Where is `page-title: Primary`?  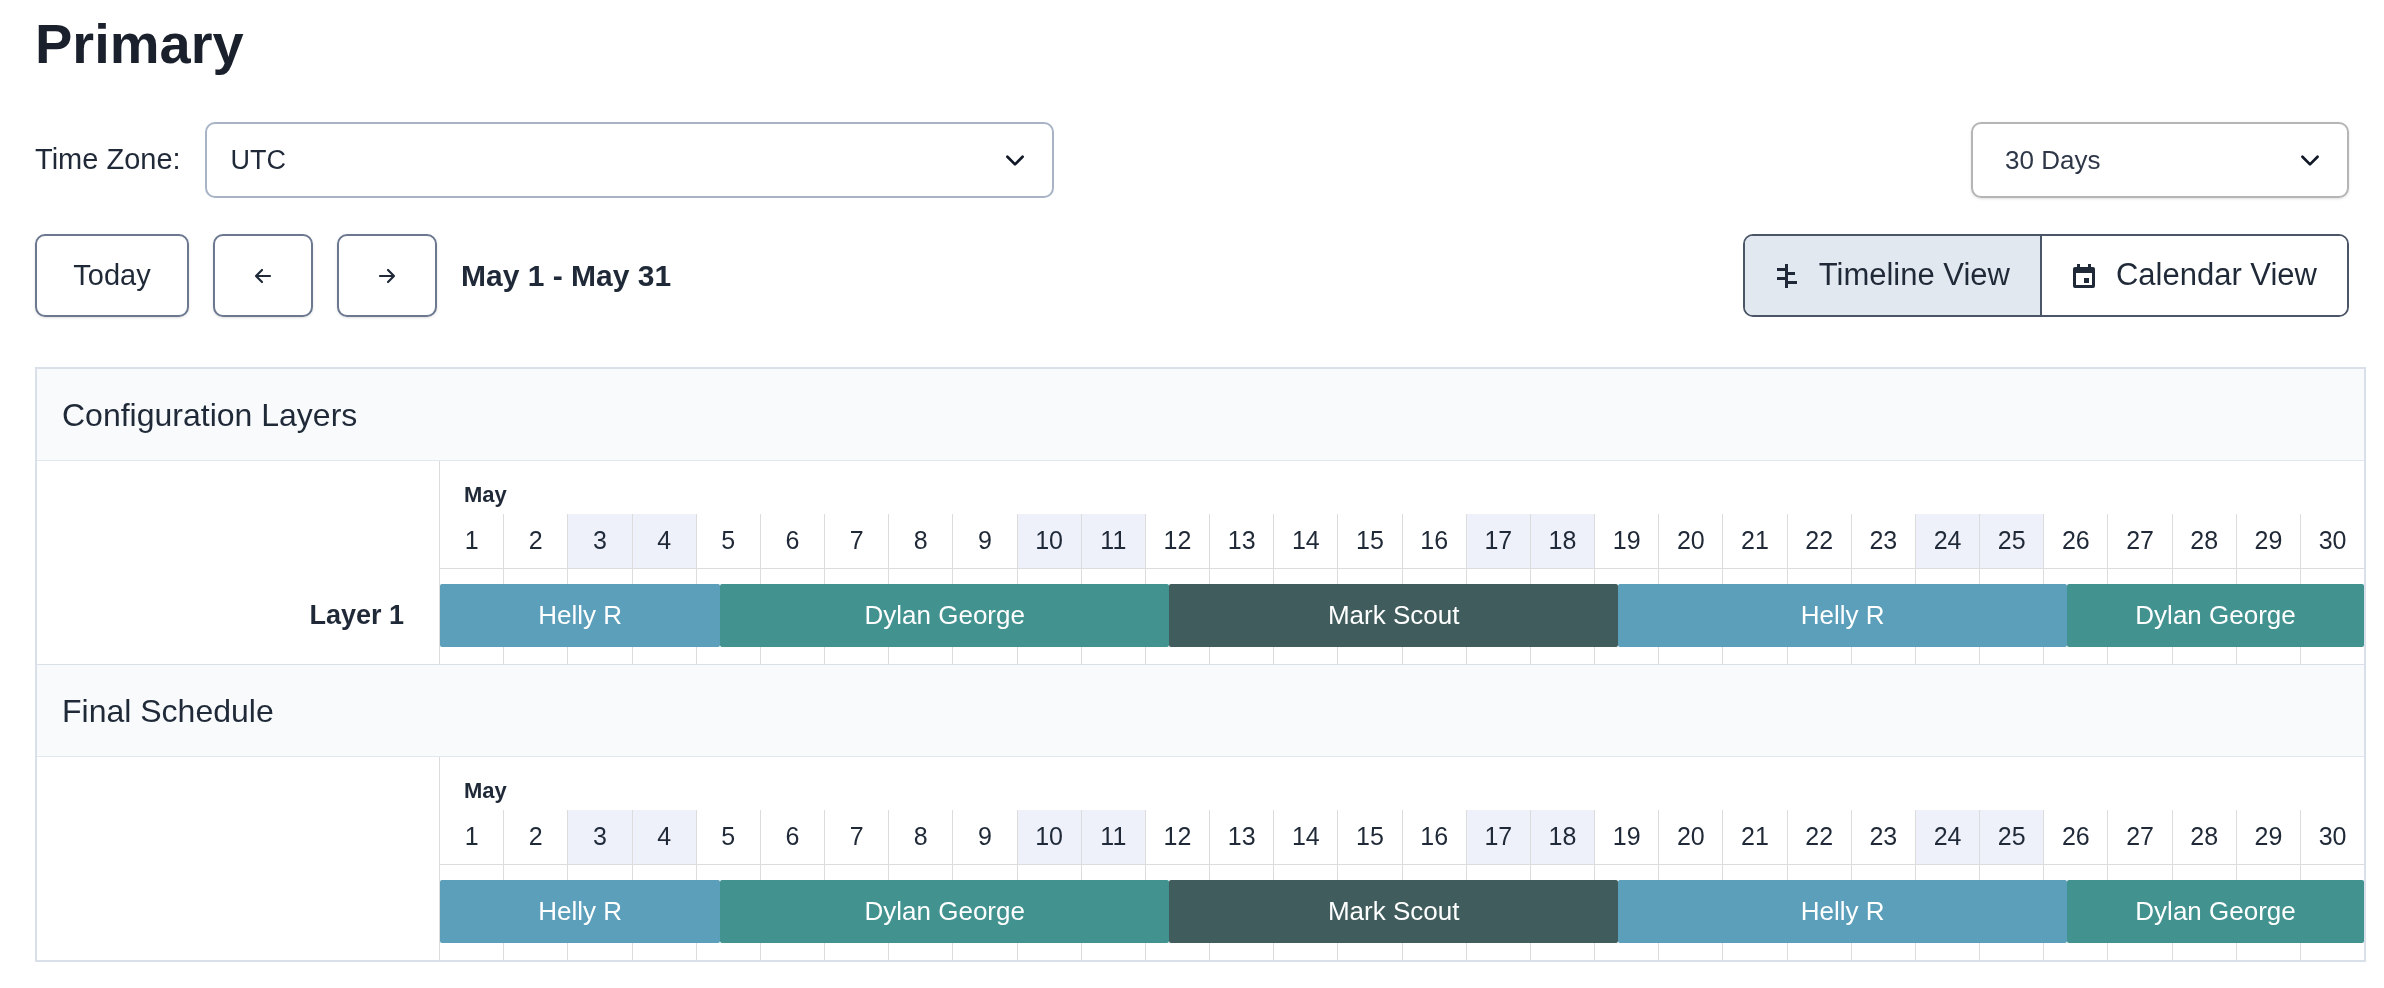
page-title: Primary is located at coordinates (140, 44).